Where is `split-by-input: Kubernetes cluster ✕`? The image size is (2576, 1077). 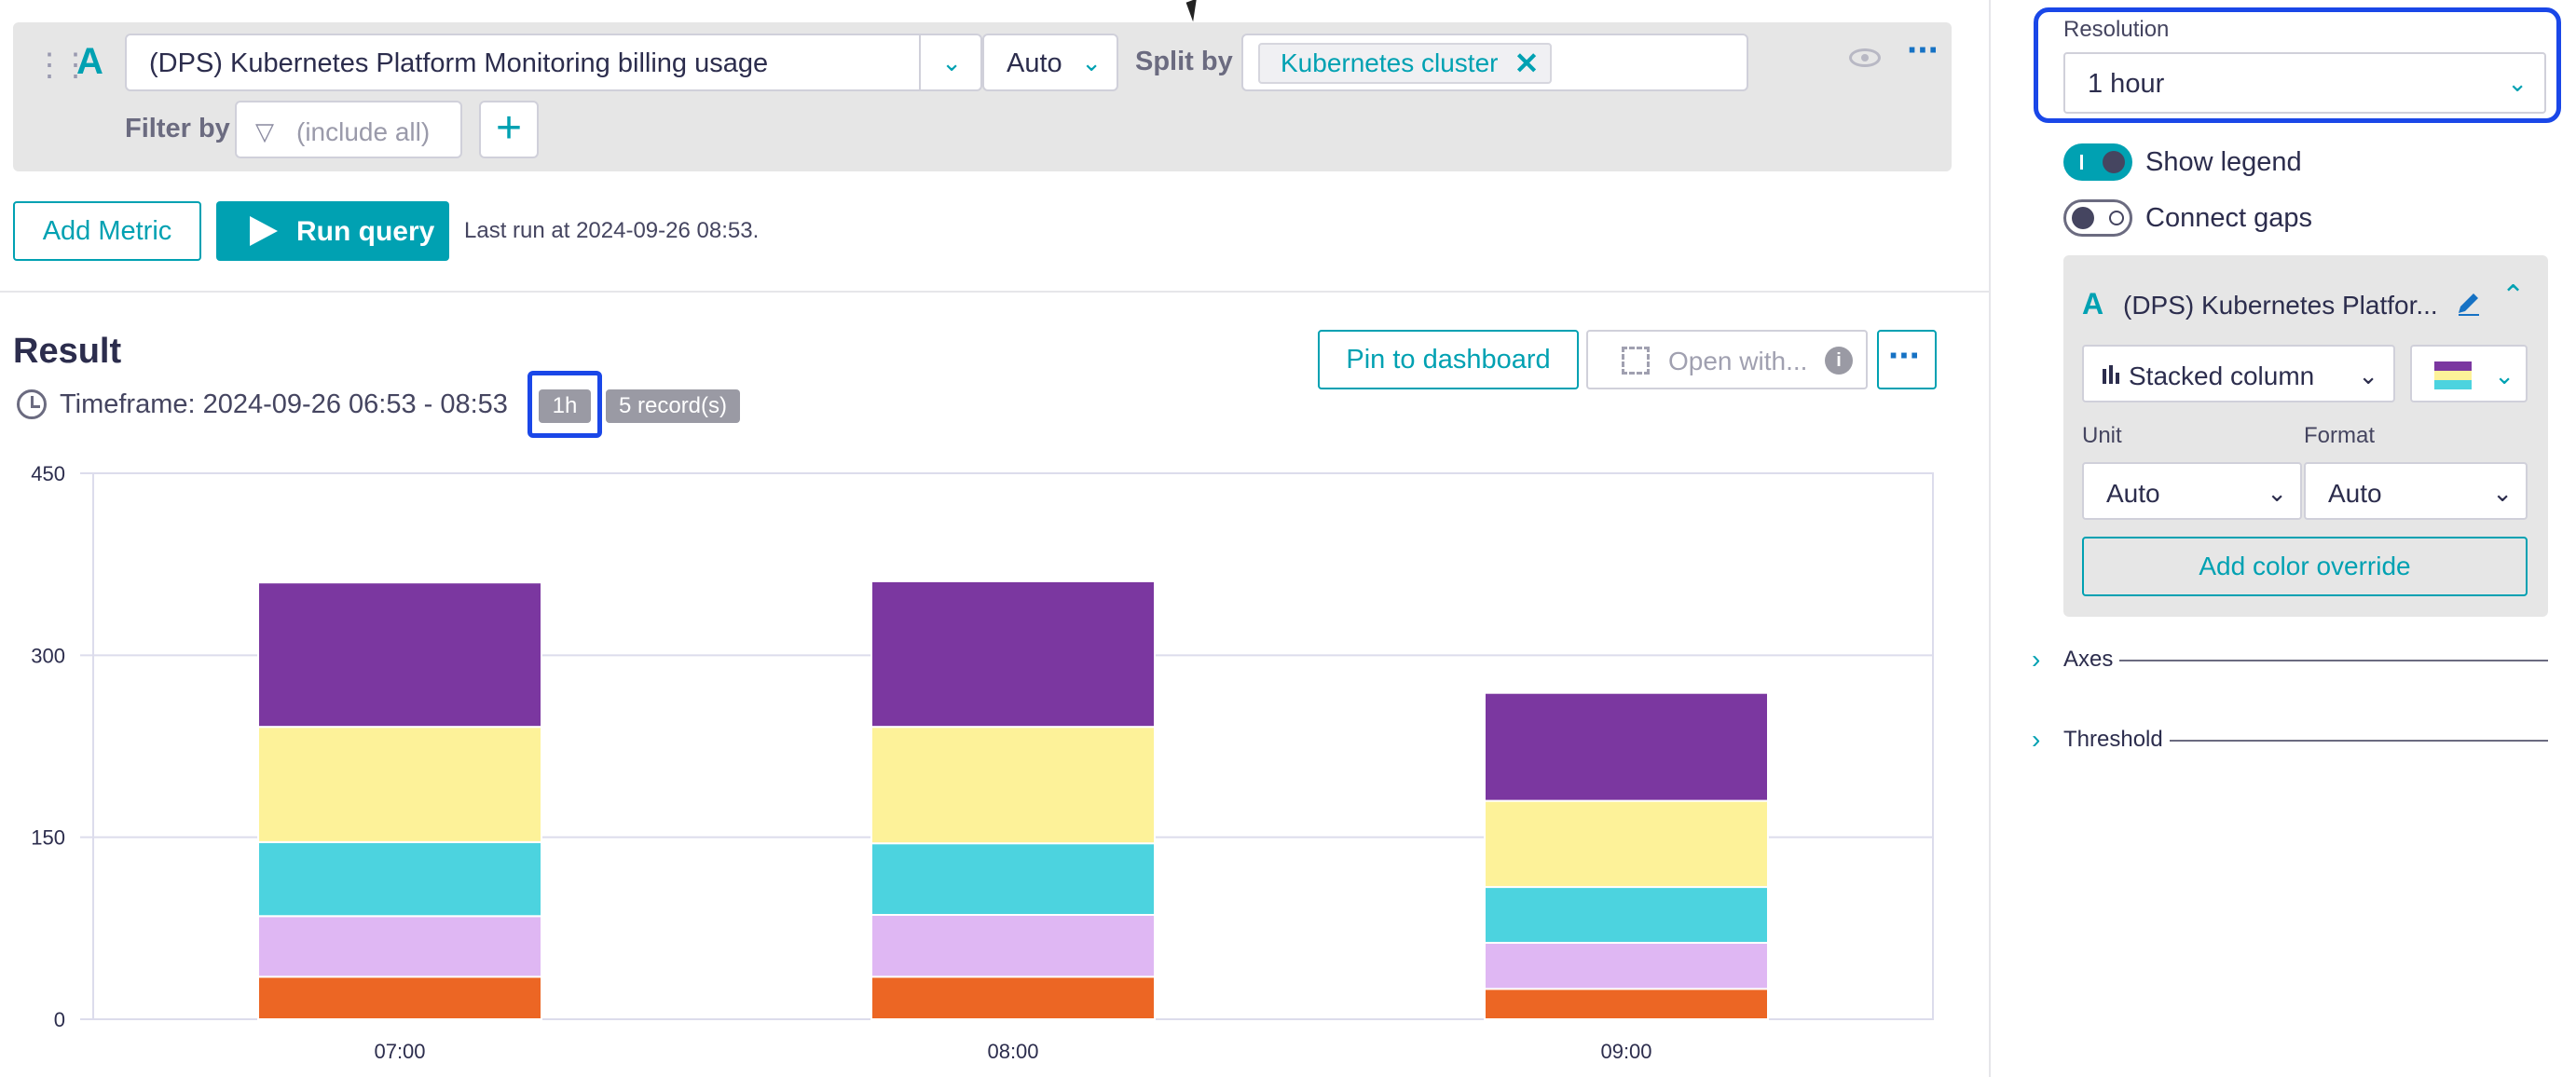 split-by-input: Kubernetes cluster ✕ is located at coordinates (1494, 62).